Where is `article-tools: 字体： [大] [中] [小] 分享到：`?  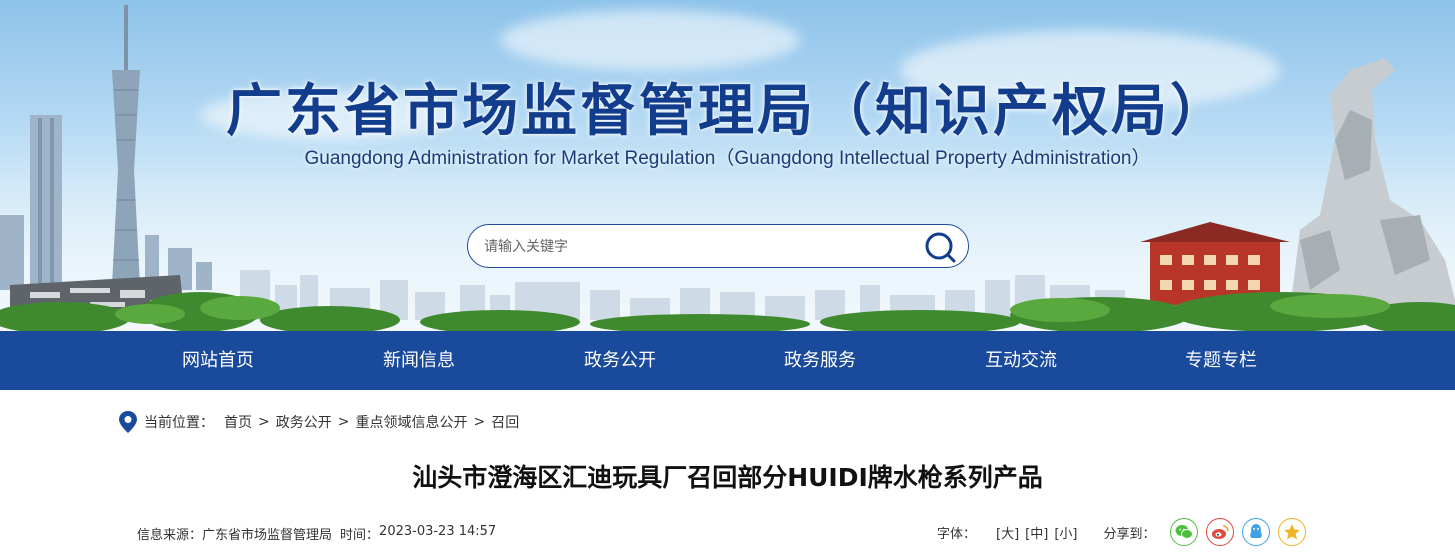 article-tools: 字体： [大] [中] [小] 分享到： is located at coordinates (1125, 532).